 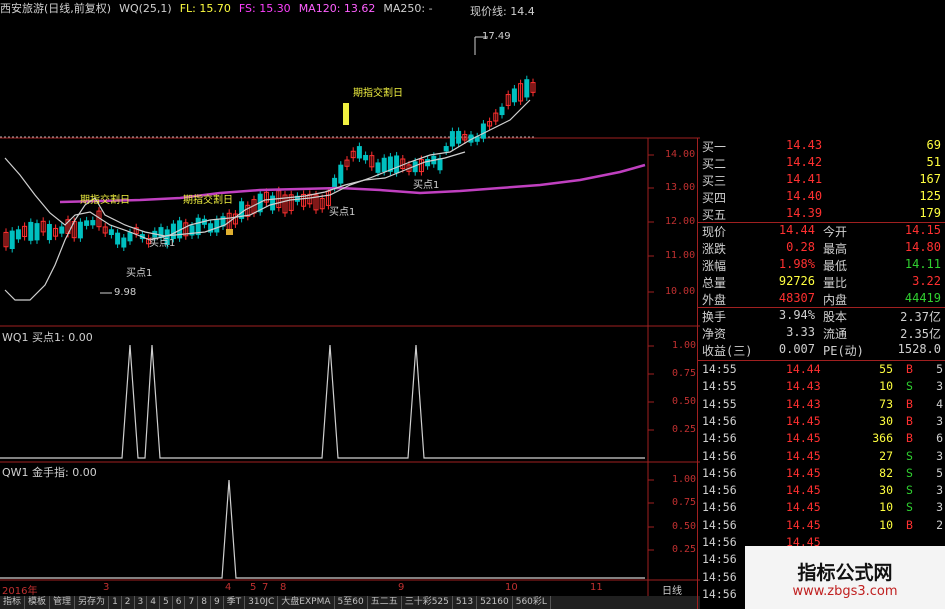 What do you see at coordinates (49, 472) in the screenshot?
I see `sub2-title: QW1 金手指: 0.00` at bounding box center [49, 472].